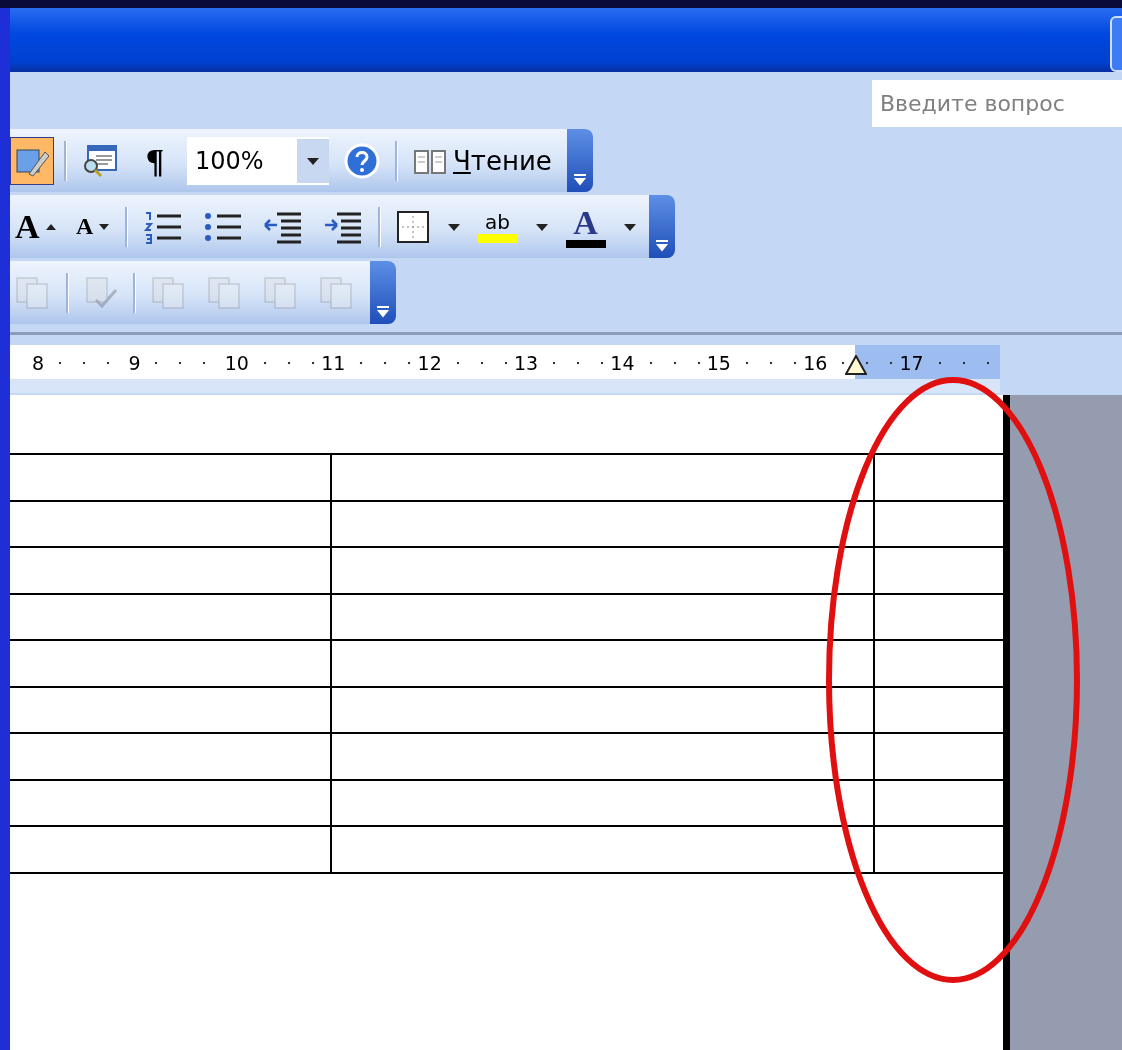 Image resolution: width=1122 pixels, height=1050 pixels. I want to click on reading-button: Чтение, so click(482, 160).